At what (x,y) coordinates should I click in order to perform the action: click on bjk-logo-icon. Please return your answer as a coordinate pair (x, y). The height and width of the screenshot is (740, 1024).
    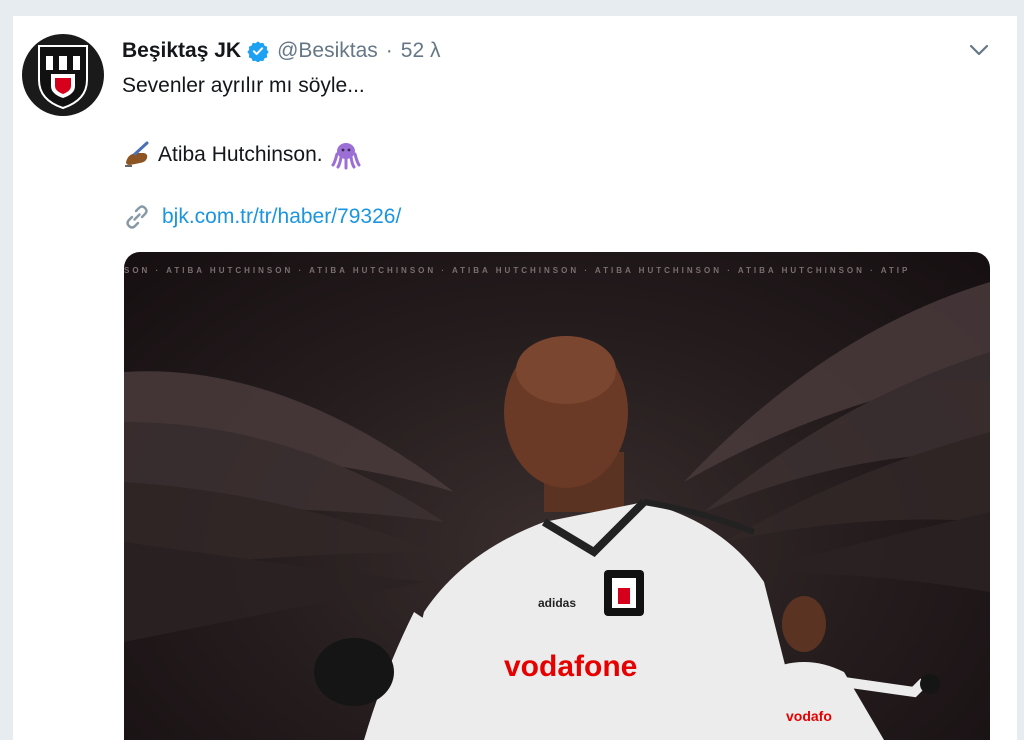
    Looking at the image, I should click on (63, 77).